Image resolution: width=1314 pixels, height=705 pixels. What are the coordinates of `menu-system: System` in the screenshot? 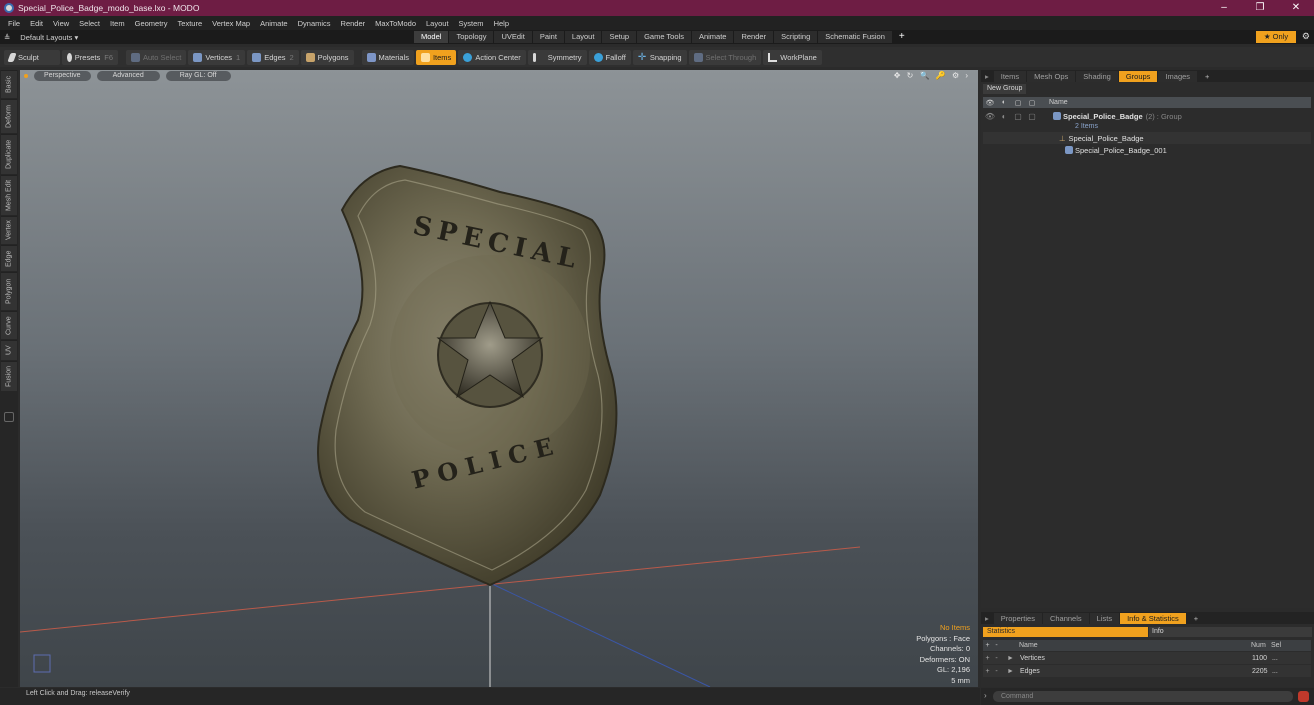 It's located at (471, 23).